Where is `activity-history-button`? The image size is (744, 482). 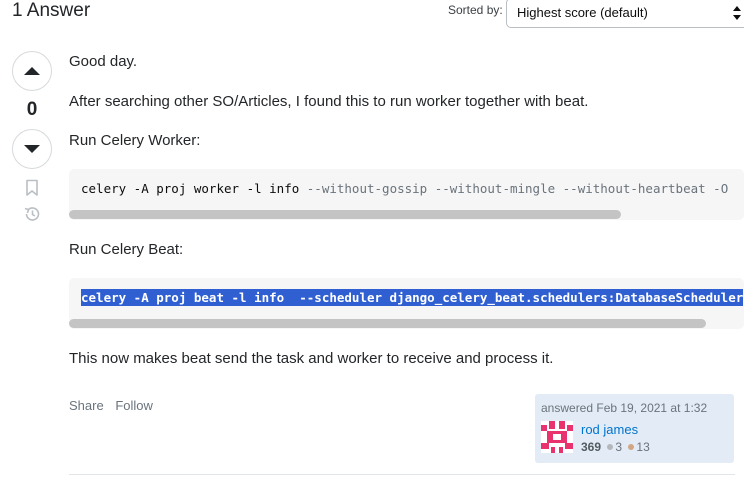
activity-history-button is located at coordinates (32, 214).